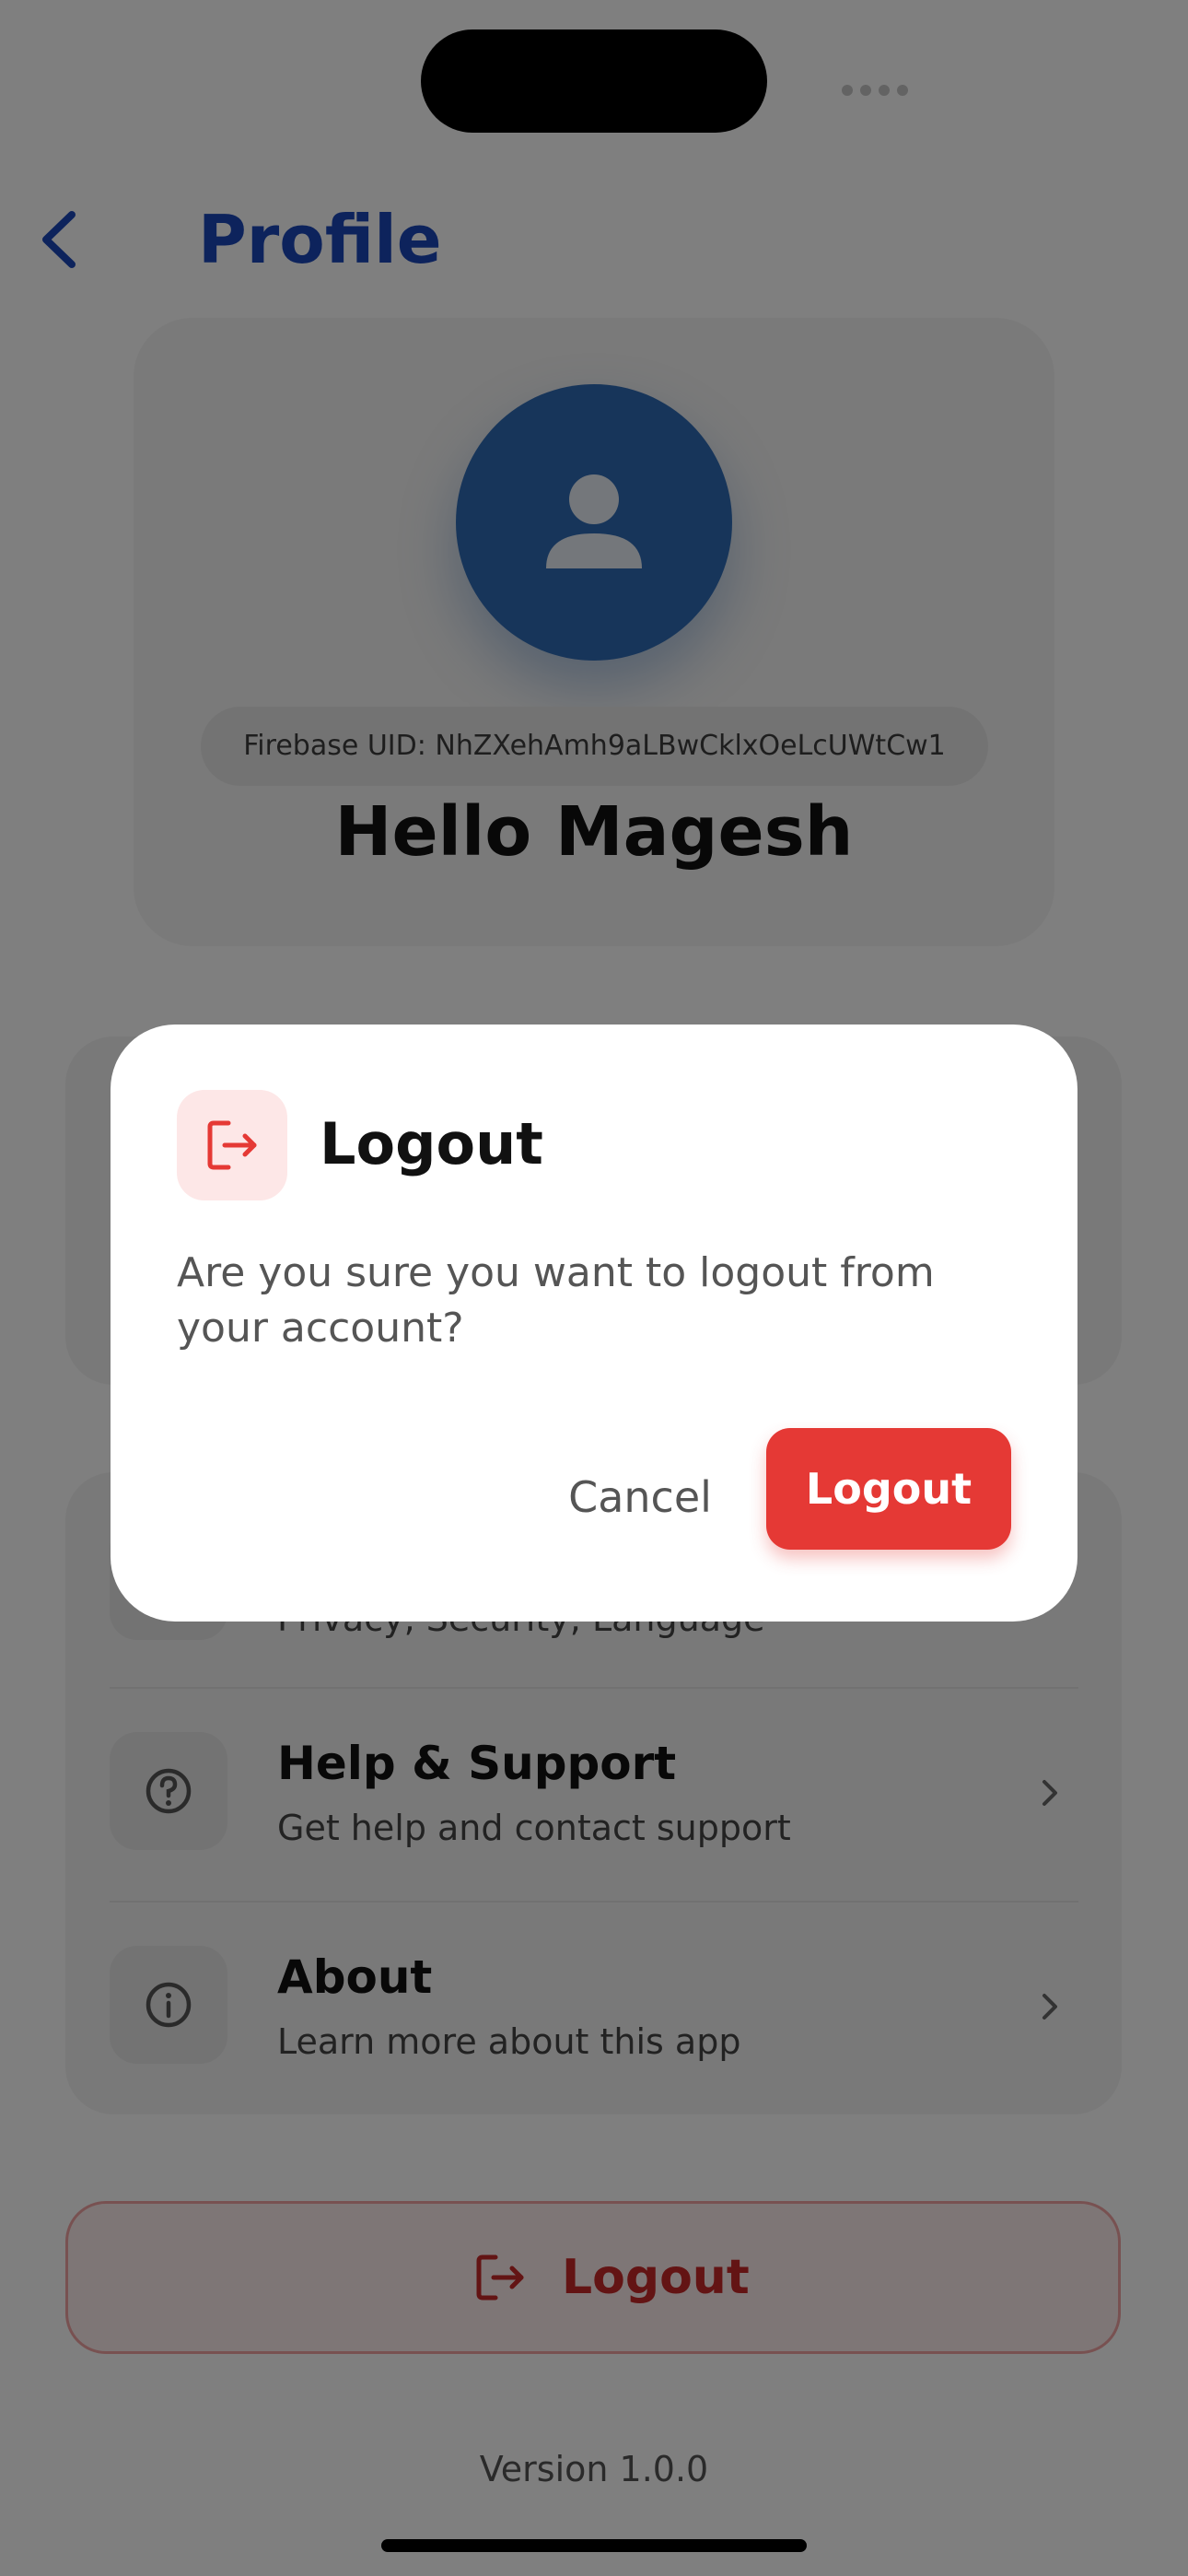  I want to click on home-indicator, so click(594, 2545).